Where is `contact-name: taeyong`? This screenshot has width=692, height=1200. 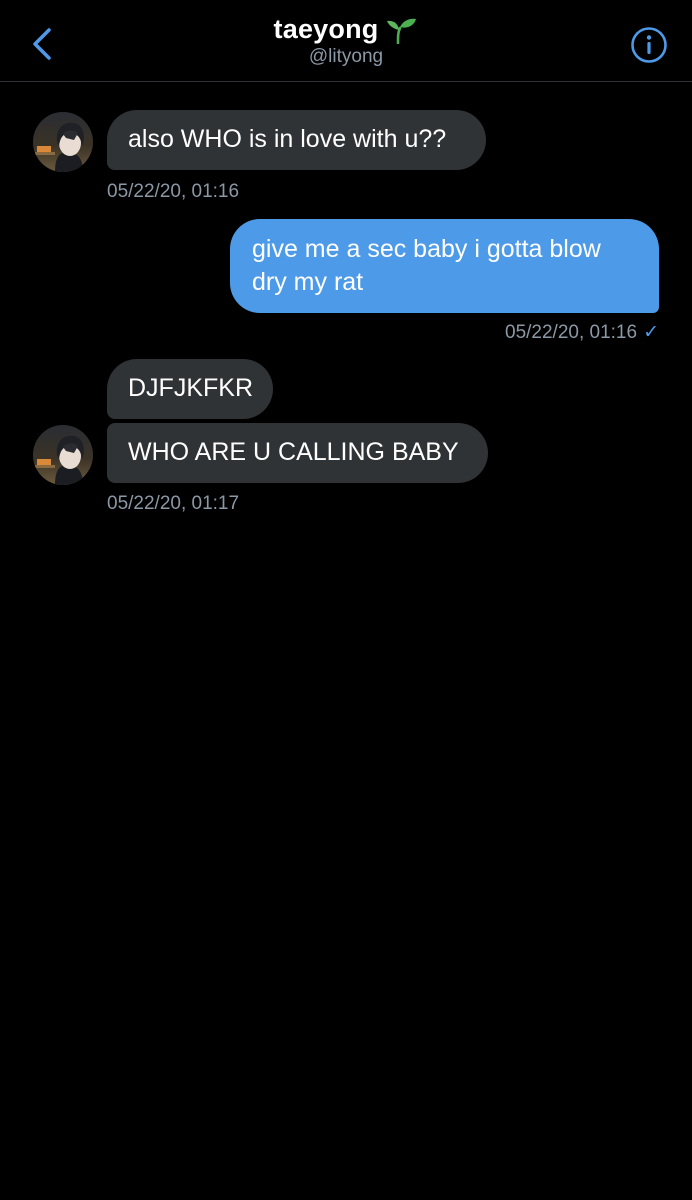
contact-name: taeyong is located at coordinates (326, 29).